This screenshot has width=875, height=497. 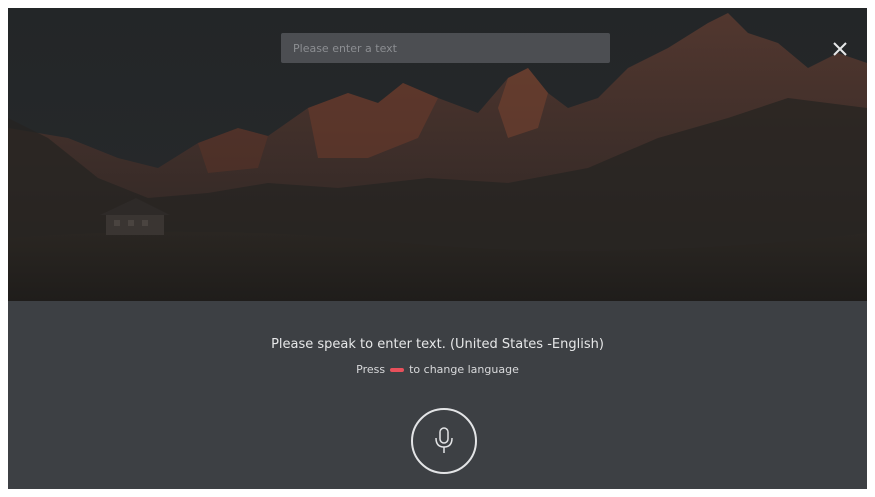 I want to click on hint-suffix: to change language, so click(x=464, y=369).